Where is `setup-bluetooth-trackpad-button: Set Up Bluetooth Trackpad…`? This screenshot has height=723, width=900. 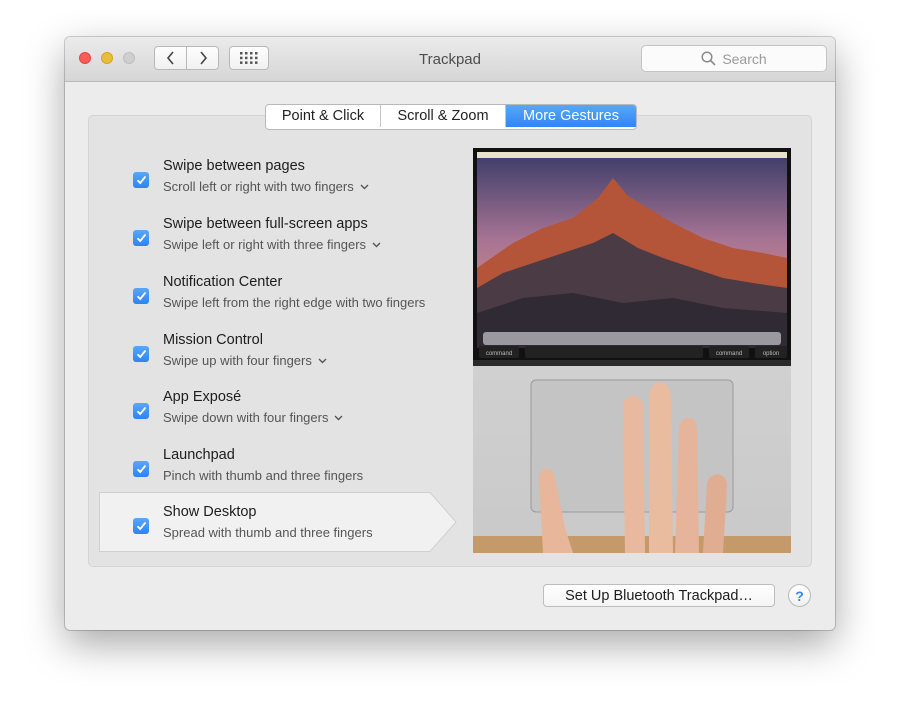 setup-bluetooth-trackpad-button: Set Up Bluetooth Trackpad… is located at coordinates (659, 595).